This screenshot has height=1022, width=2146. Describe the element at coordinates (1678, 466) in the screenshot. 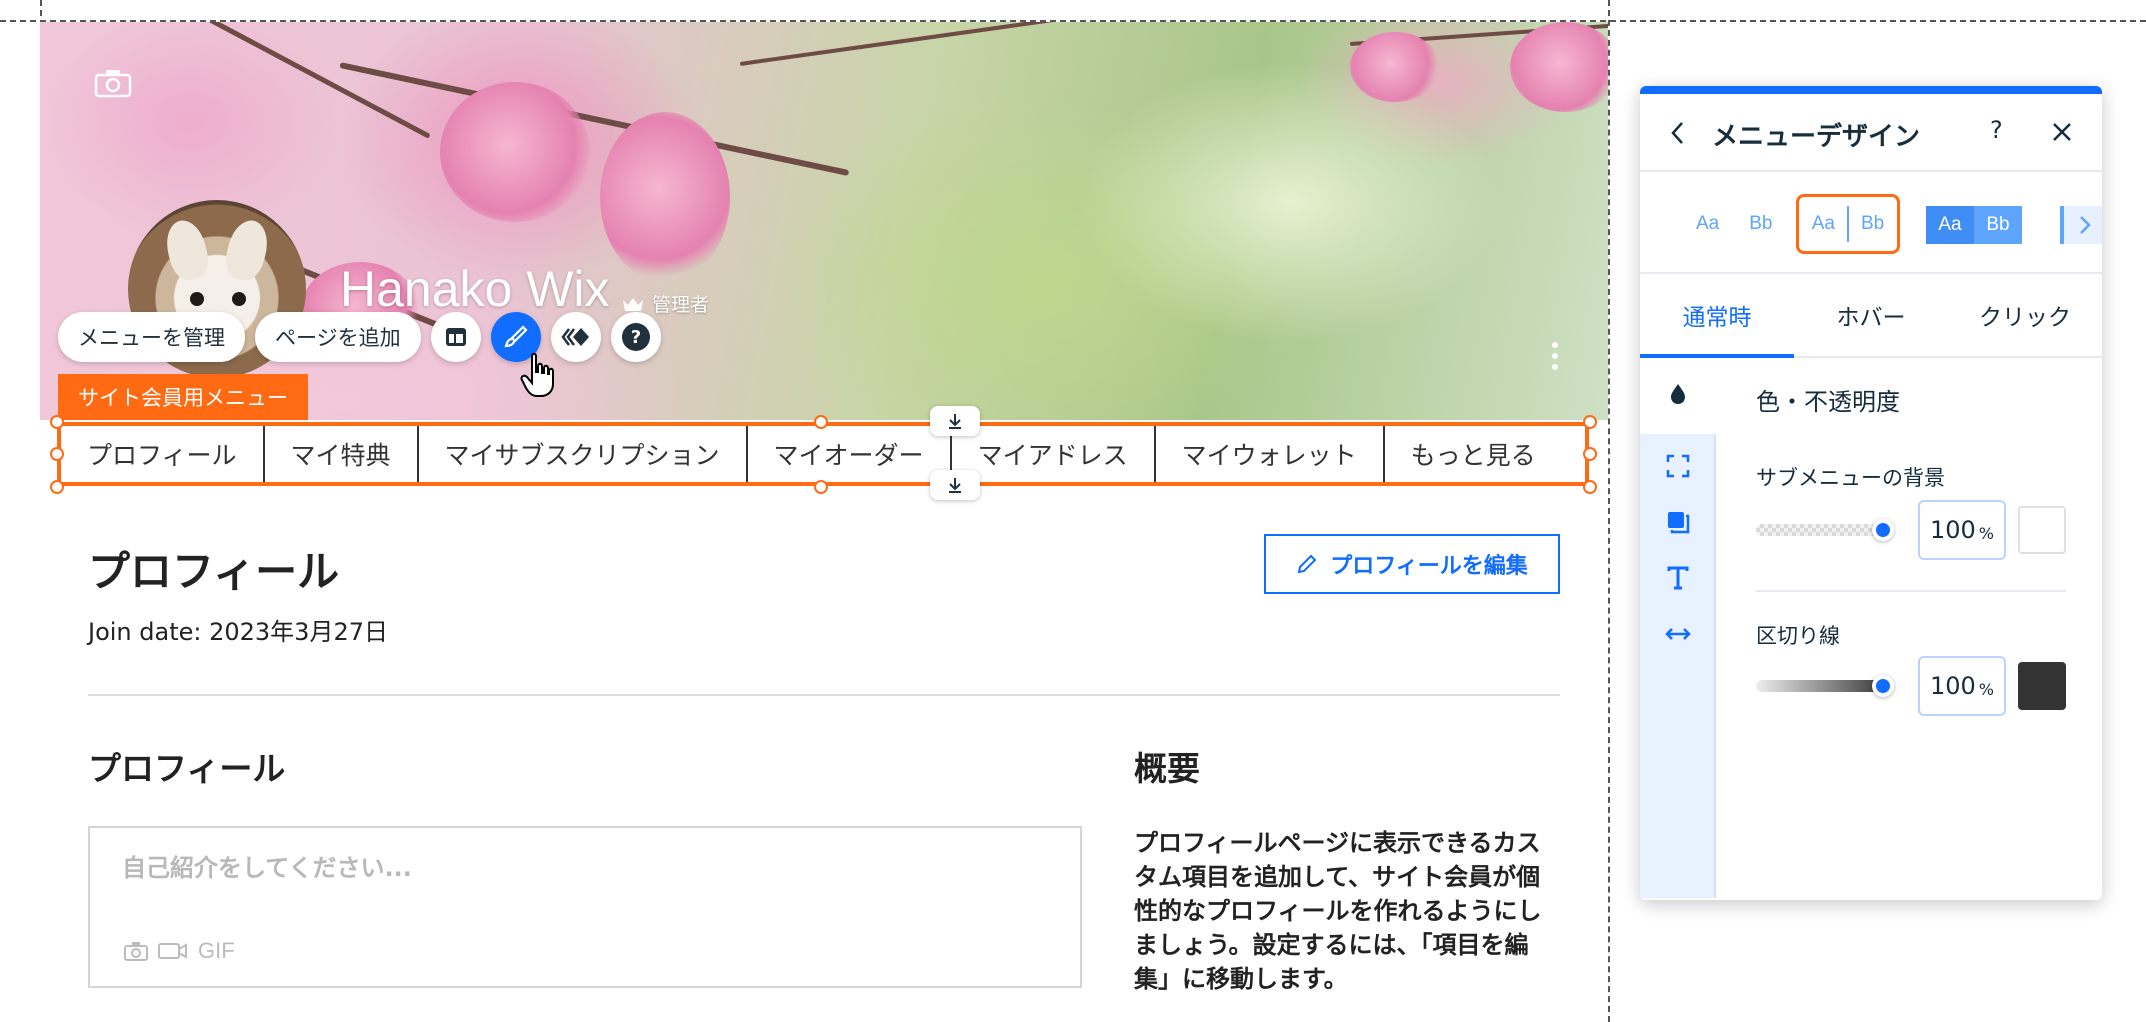

I see `border-icon` at that location.